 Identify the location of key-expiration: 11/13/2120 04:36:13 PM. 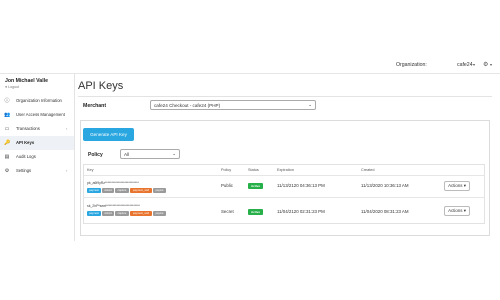
(301, 185).